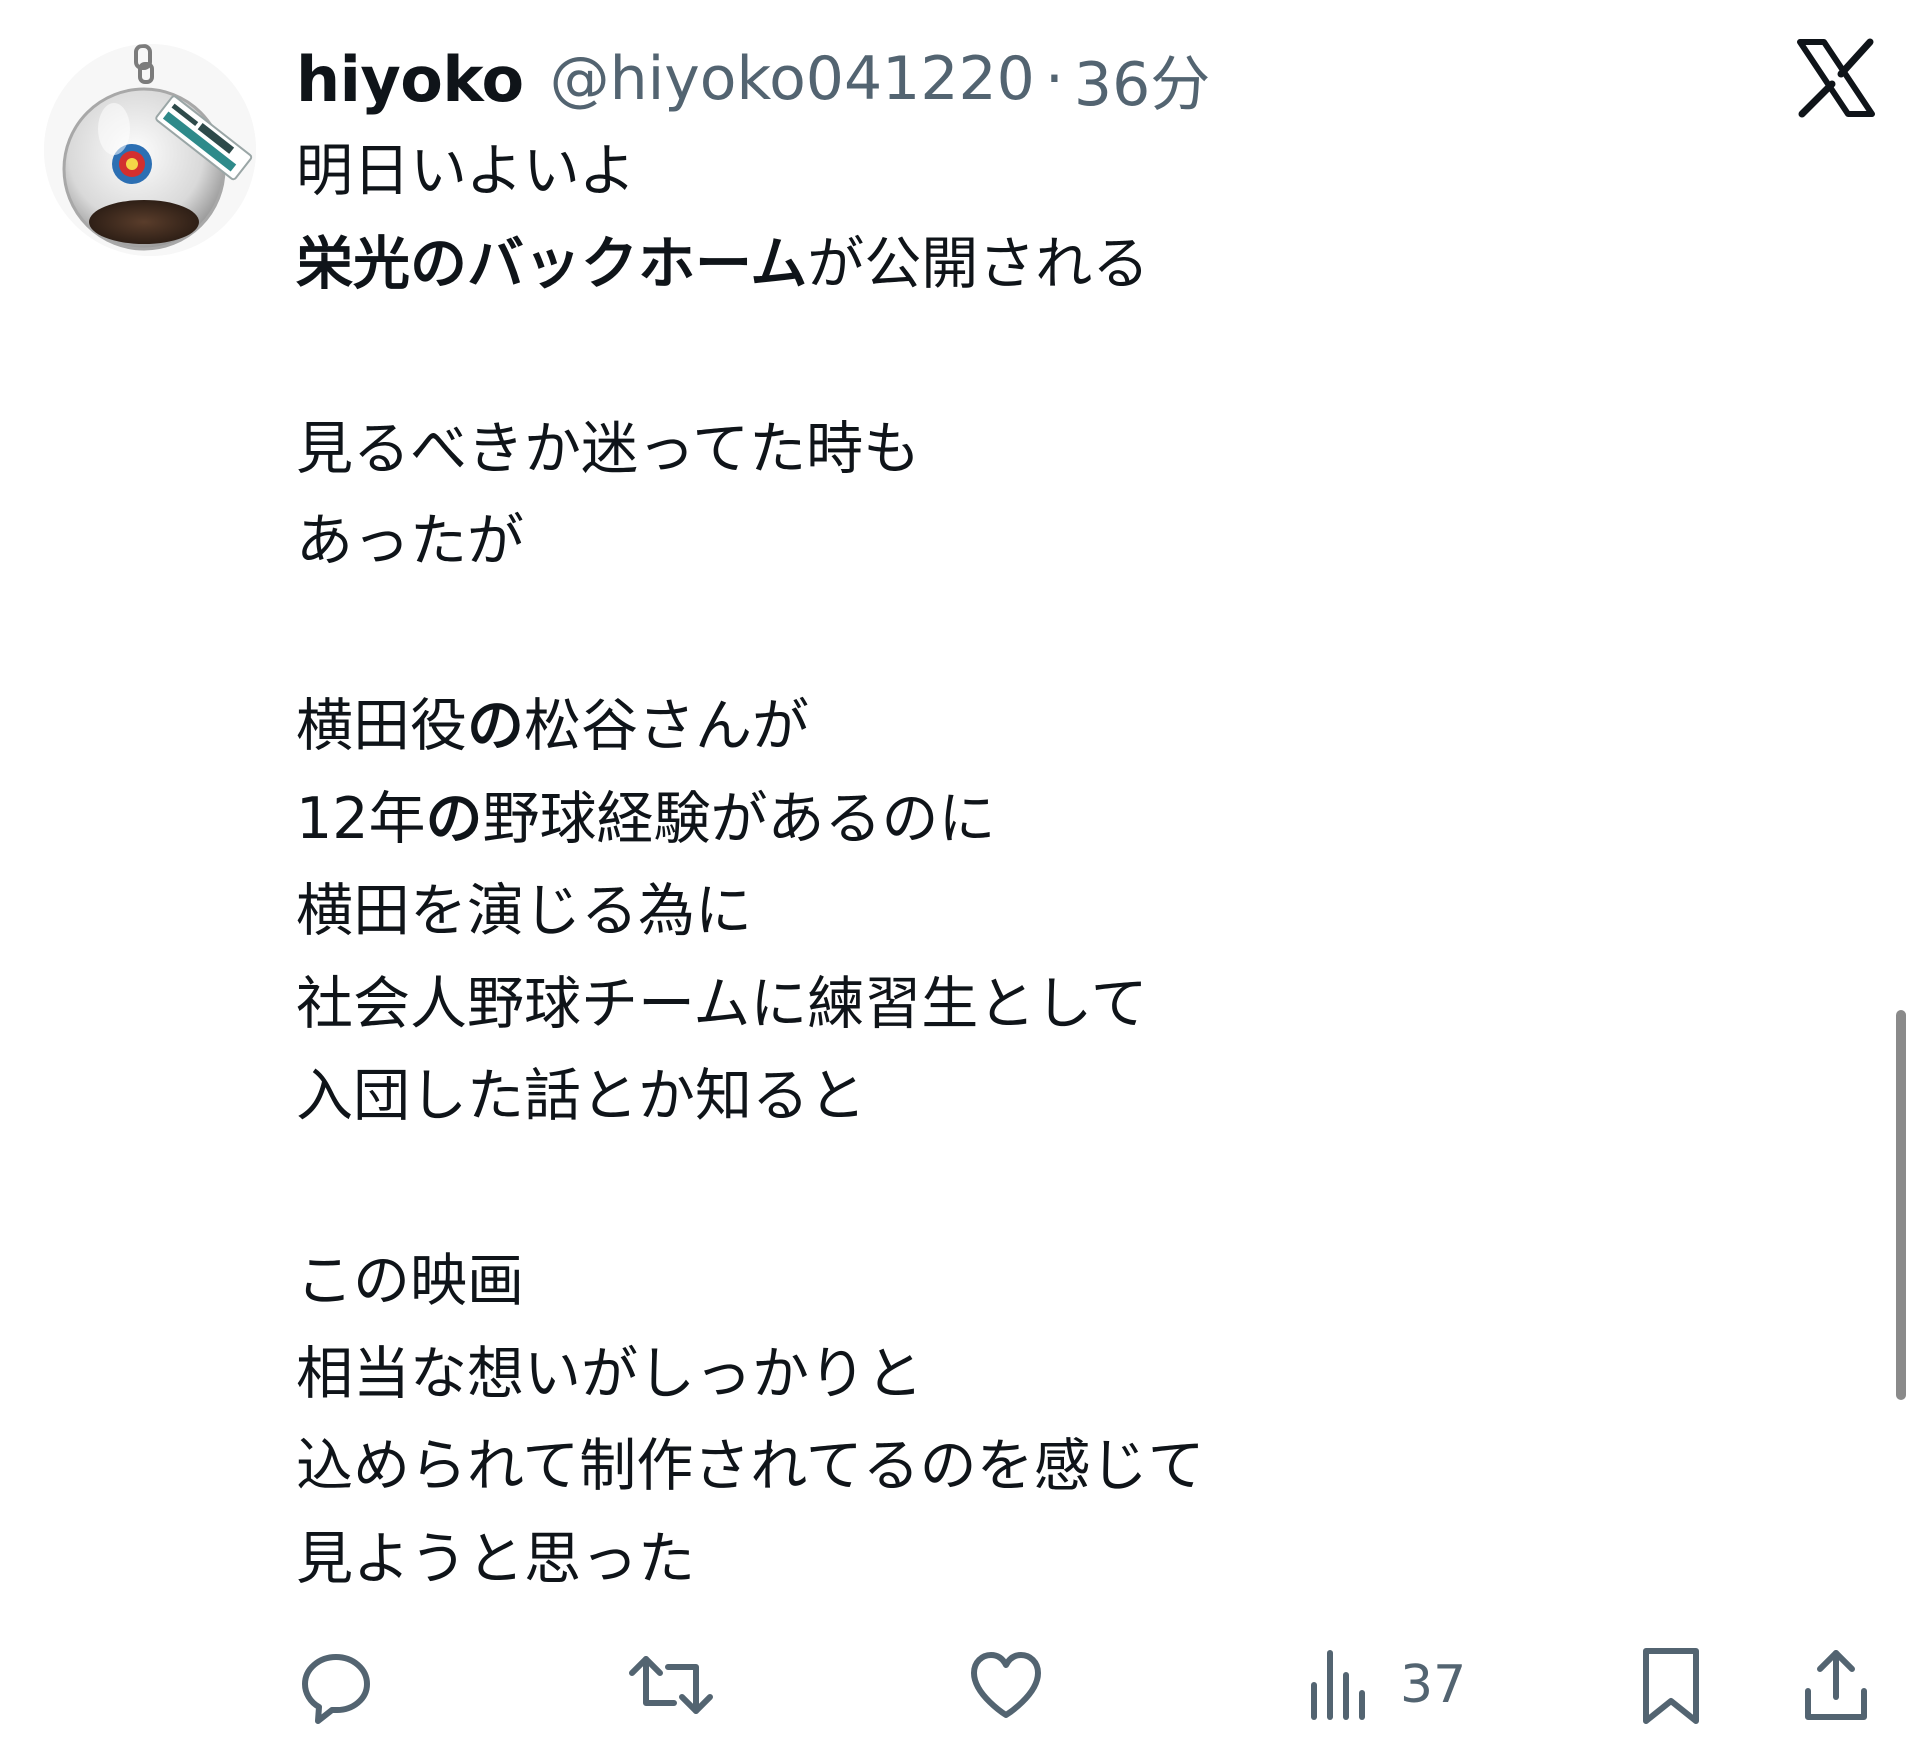 The image size is (1920, 1760). Describe the element at coordinates (750, 1466) in the screenshot. I see `text-line: 込められて制作されてるのを感じて` at that location.